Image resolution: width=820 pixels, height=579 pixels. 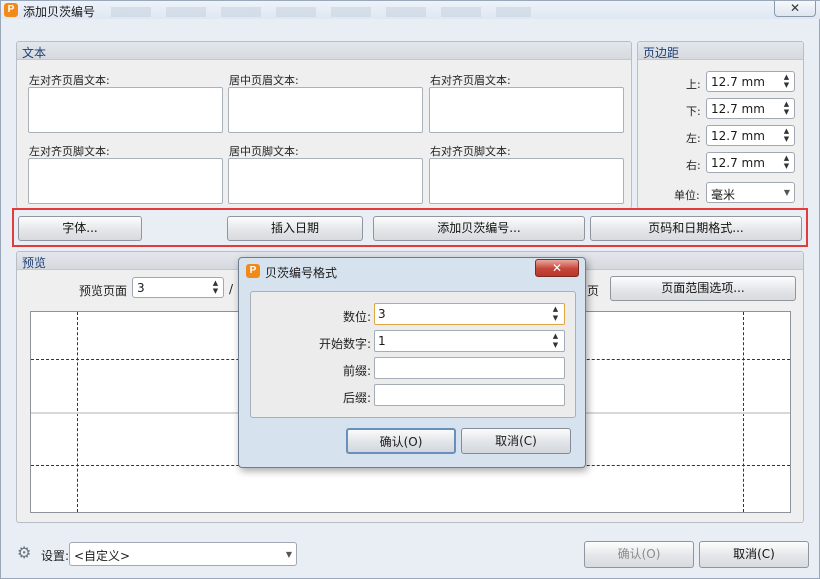 I want to click on ok-button: 确认(O), so click(x=639, y=554).